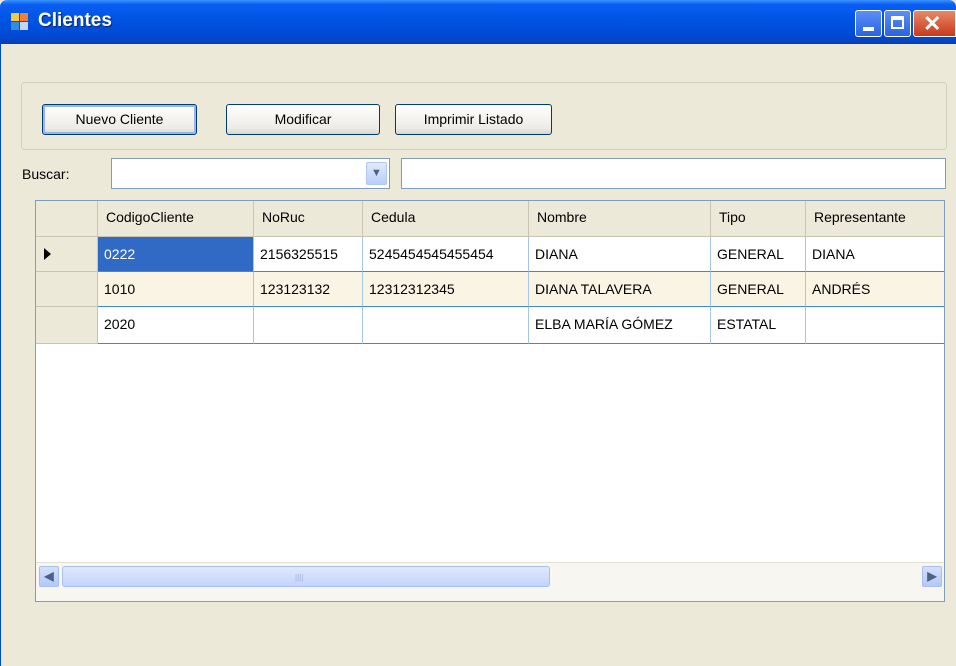 Image resolution: width=956 pixels, height=666 pixels. What do you see at coordinates (75, 20) in the screenshot?
I see `window-title: Clientes` at bounding box center [75, 20].